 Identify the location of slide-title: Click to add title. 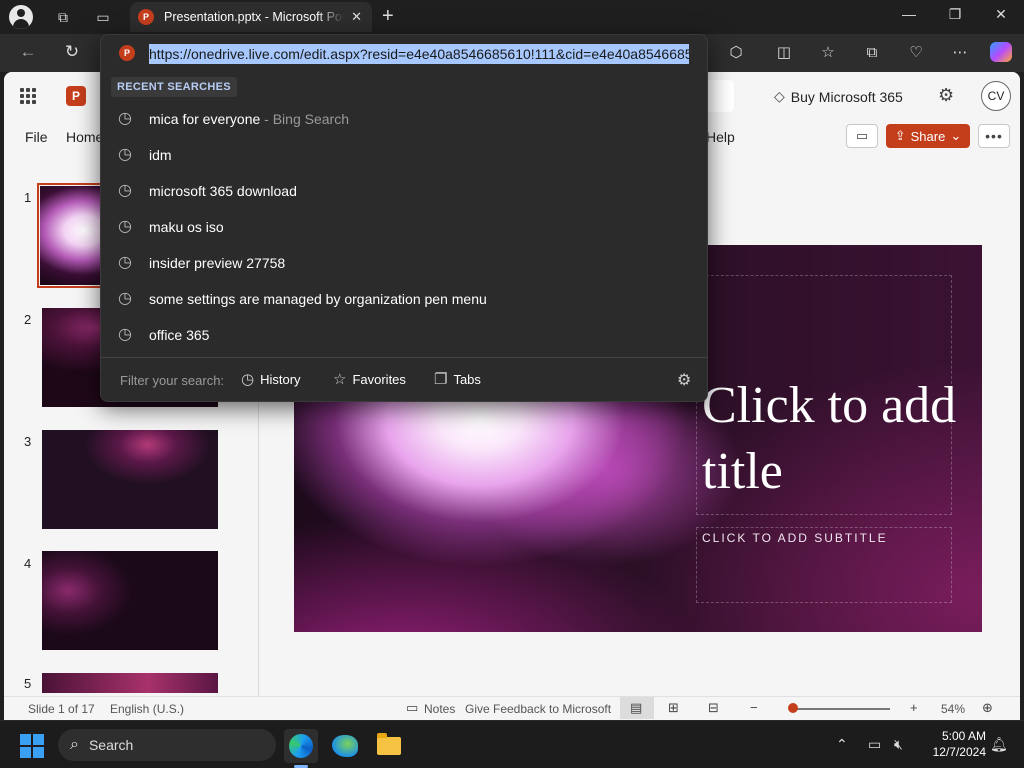
(832, 439).